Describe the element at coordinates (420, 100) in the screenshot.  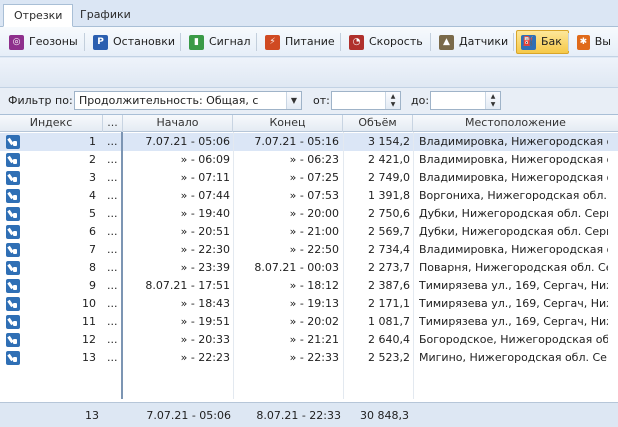
I see `to-label: до:` at that location.